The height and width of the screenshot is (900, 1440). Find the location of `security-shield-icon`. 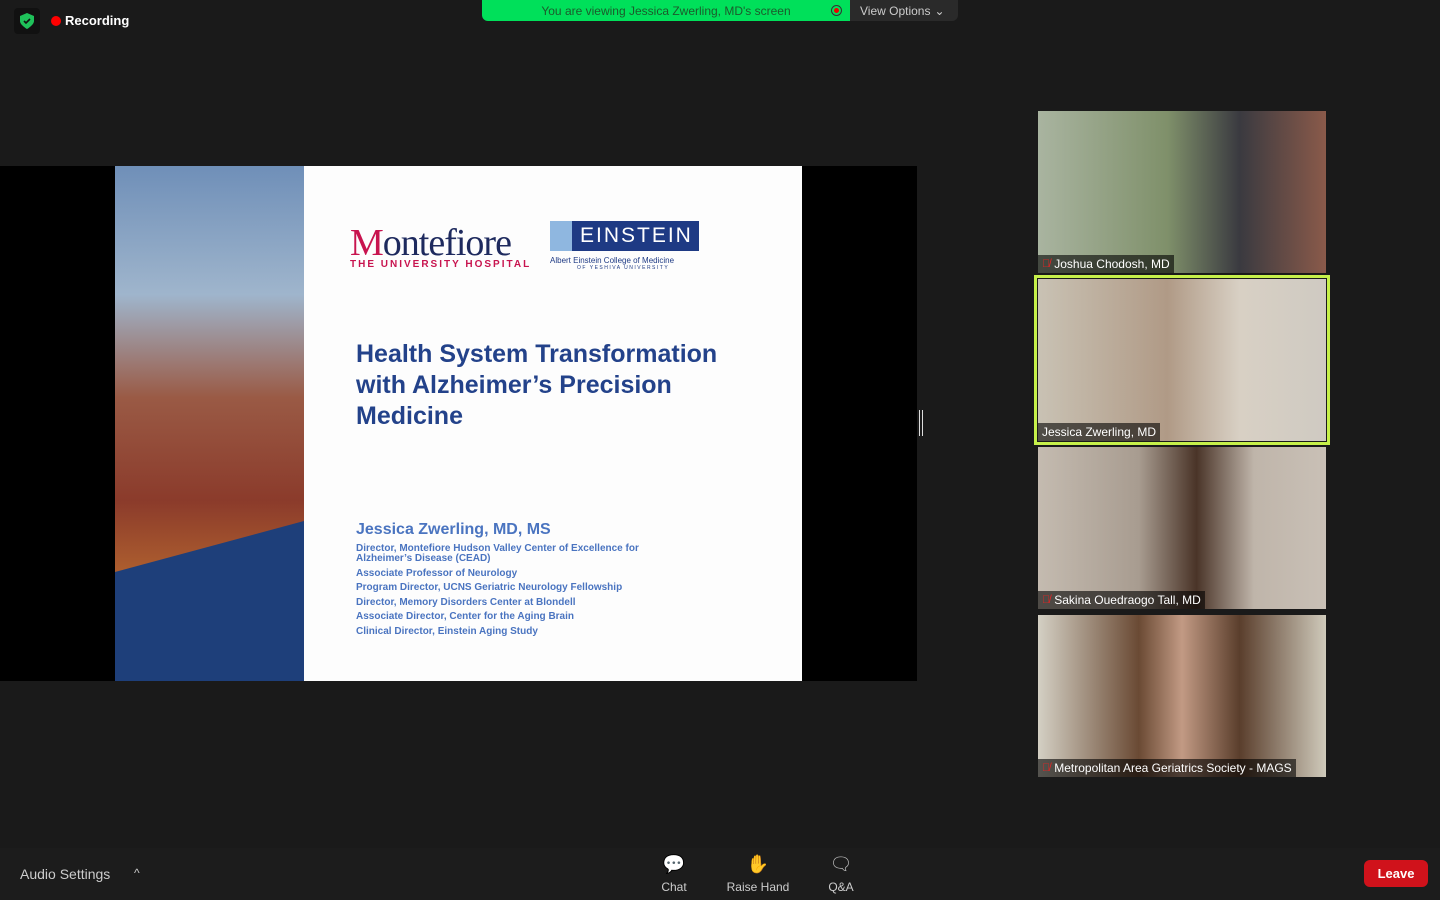

security-shield-icon is located at coordinates (27, 21).